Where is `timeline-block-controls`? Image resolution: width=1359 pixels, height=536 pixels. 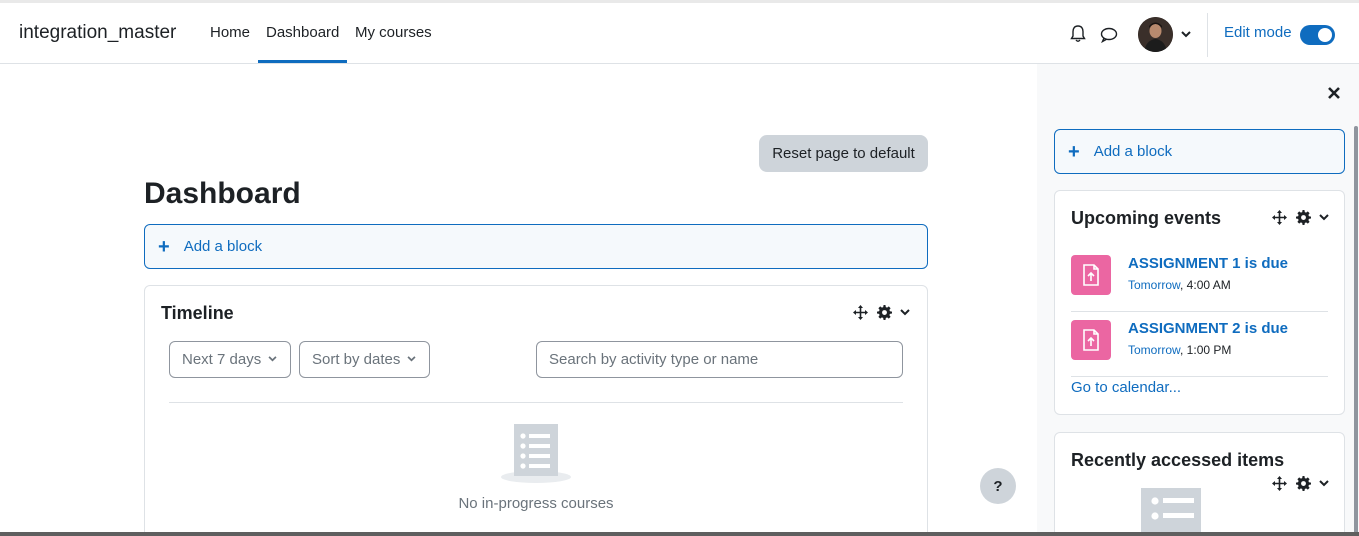 timeline-block-controls is located at coordinates (881, 312).